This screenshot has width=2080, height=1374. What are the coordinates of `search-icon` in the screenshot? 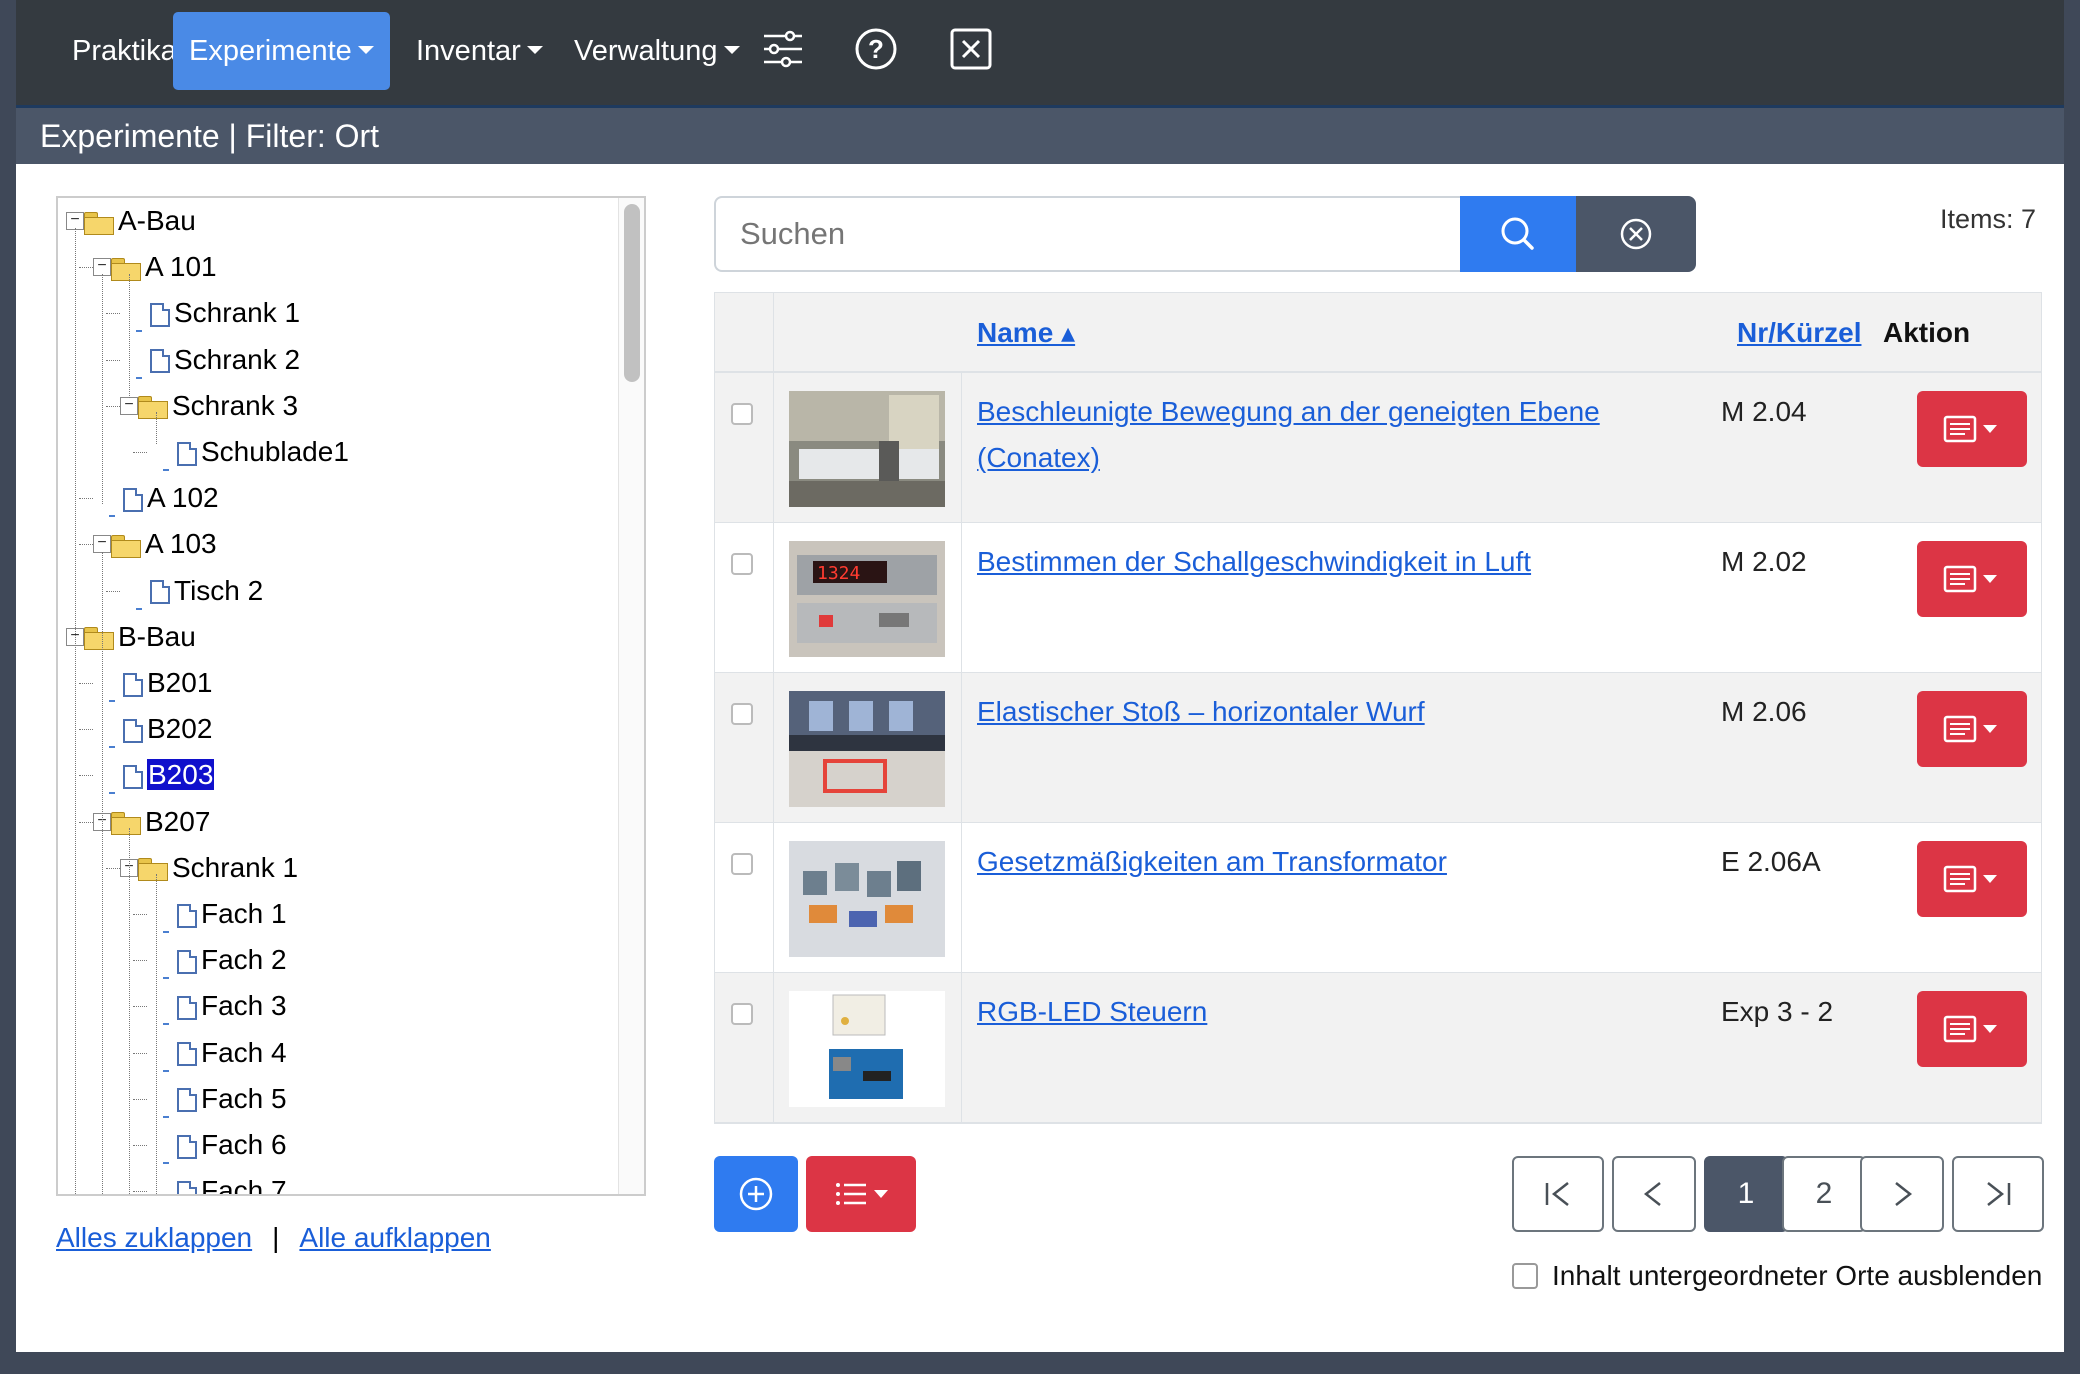 It's located at (1517, 233).